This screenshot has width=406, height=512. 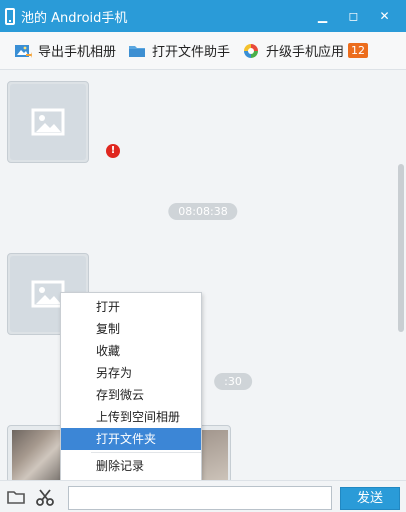 What do you see at coordinates (131, 307) in the screenshot?
I see `menu-item-open: 打开` at bounding box center [131, 307].